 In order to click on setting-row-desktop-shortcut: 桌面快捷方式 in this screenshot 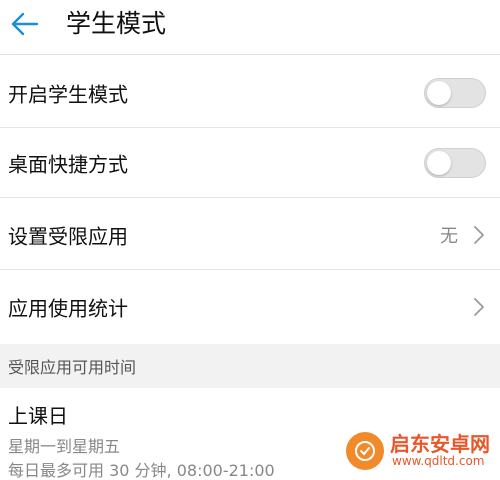, I will do `click(250, 163)`.